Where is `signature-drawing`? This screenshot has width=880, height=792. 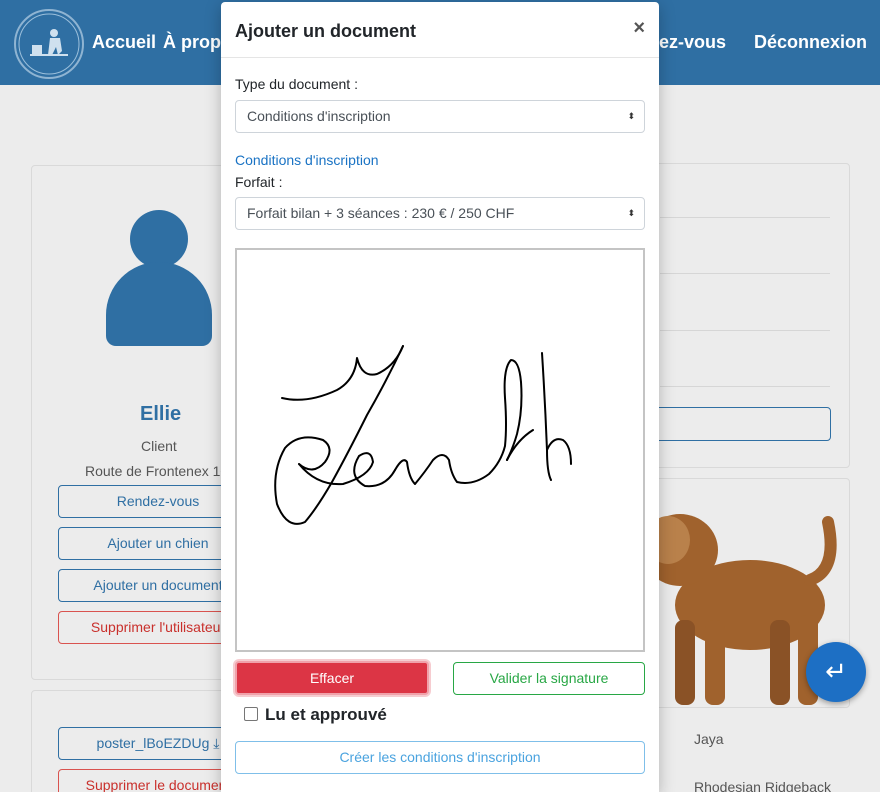 signature-drawing is located at coordinates (423, 435).